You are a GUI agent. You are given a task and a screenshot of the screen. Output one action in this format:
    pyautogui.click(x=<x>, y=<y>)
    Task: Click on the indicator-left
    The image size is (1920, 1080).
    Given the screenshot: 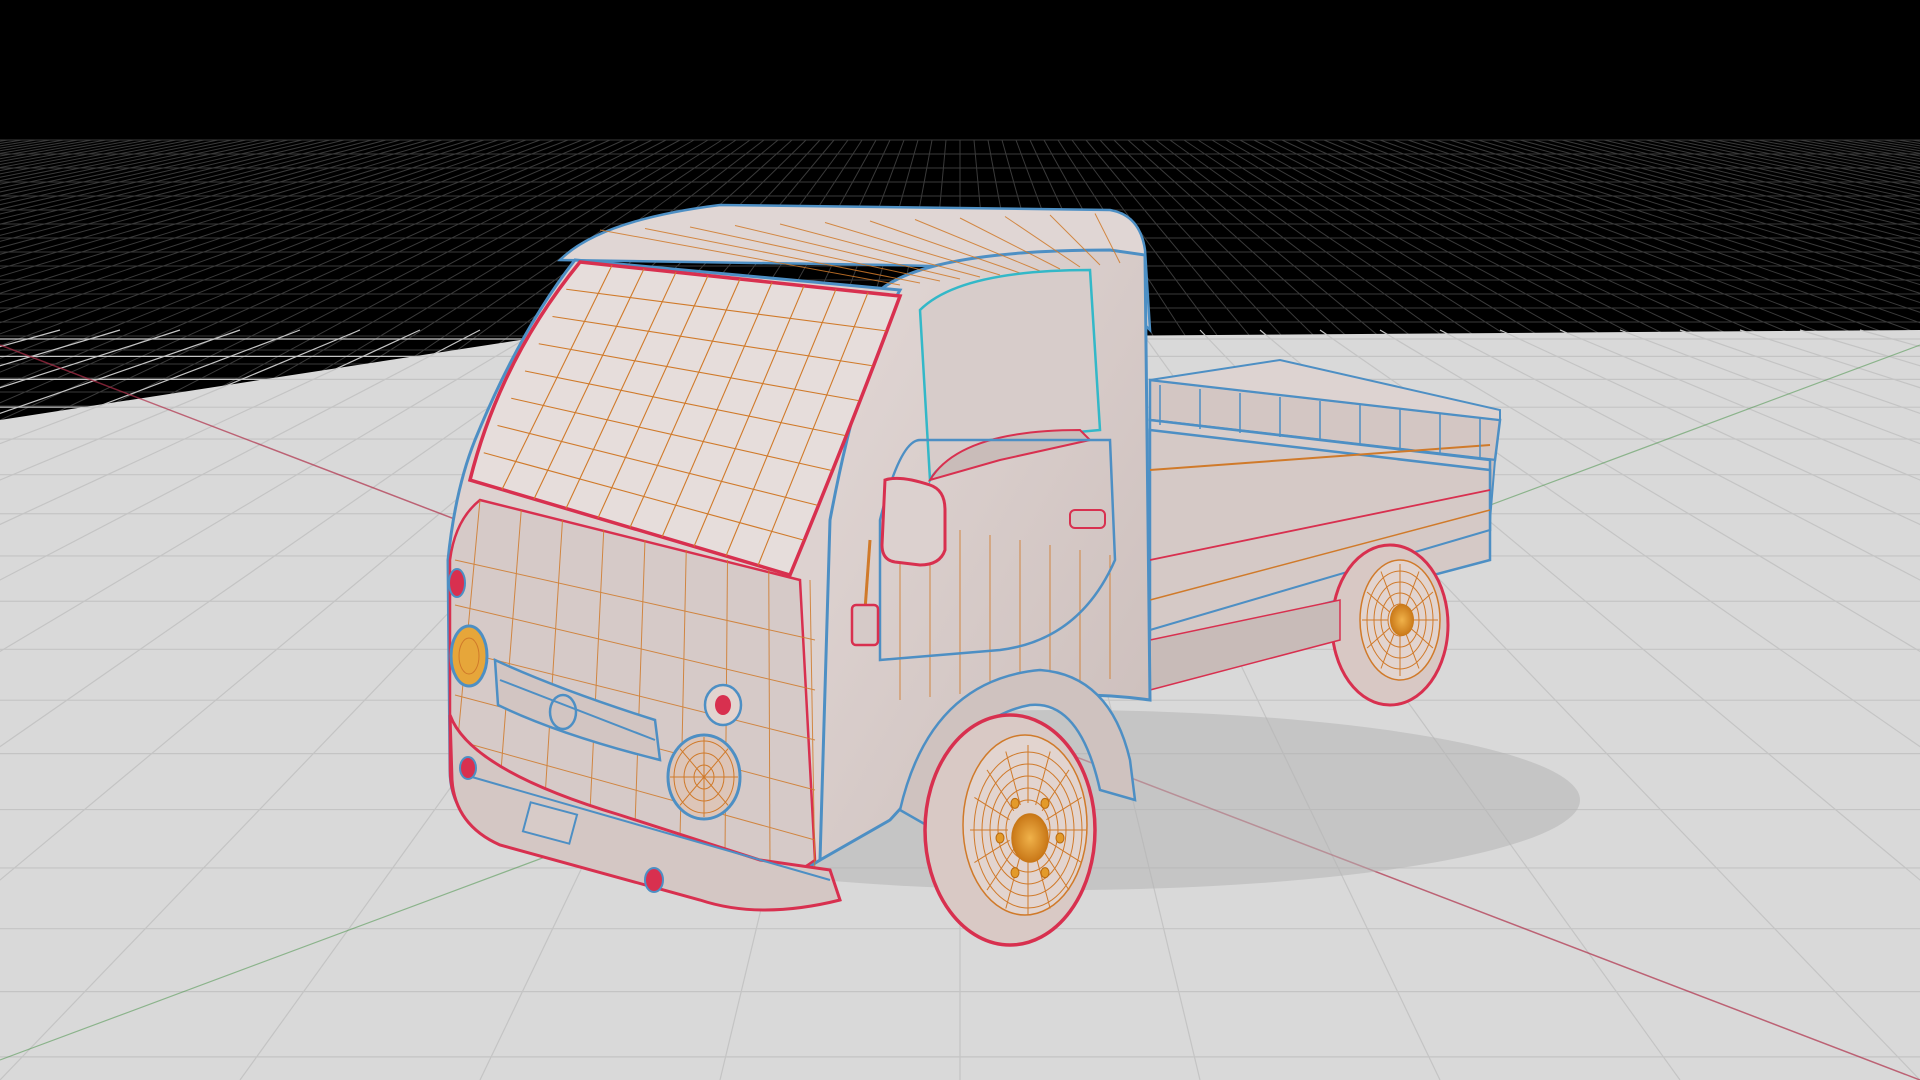 What is the action you would take?
    pyautogui.click(x=457, y=583)
    